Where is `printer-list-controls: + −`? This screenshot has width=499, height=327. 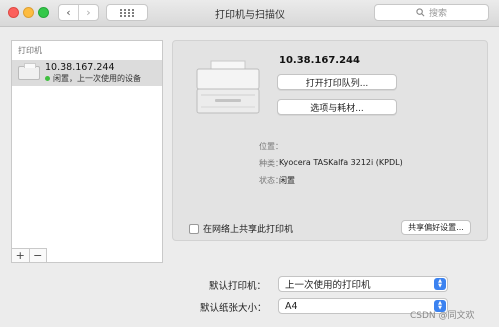 printer-list-controls: + − is located at coordinates (29, 255).